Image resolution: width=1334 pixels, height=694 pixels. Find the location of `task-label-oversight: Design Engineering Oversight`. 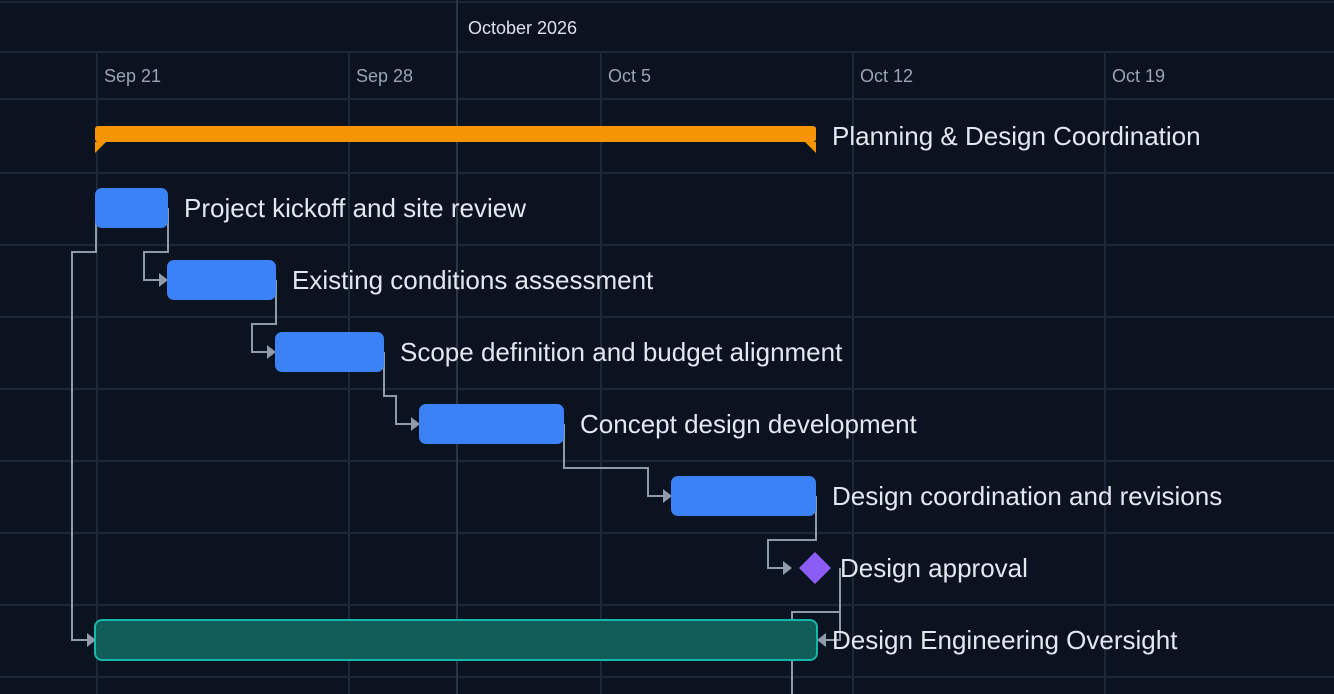

task-label-oversight: Design Engineering Oversight is located at coordinates (1005, 640).